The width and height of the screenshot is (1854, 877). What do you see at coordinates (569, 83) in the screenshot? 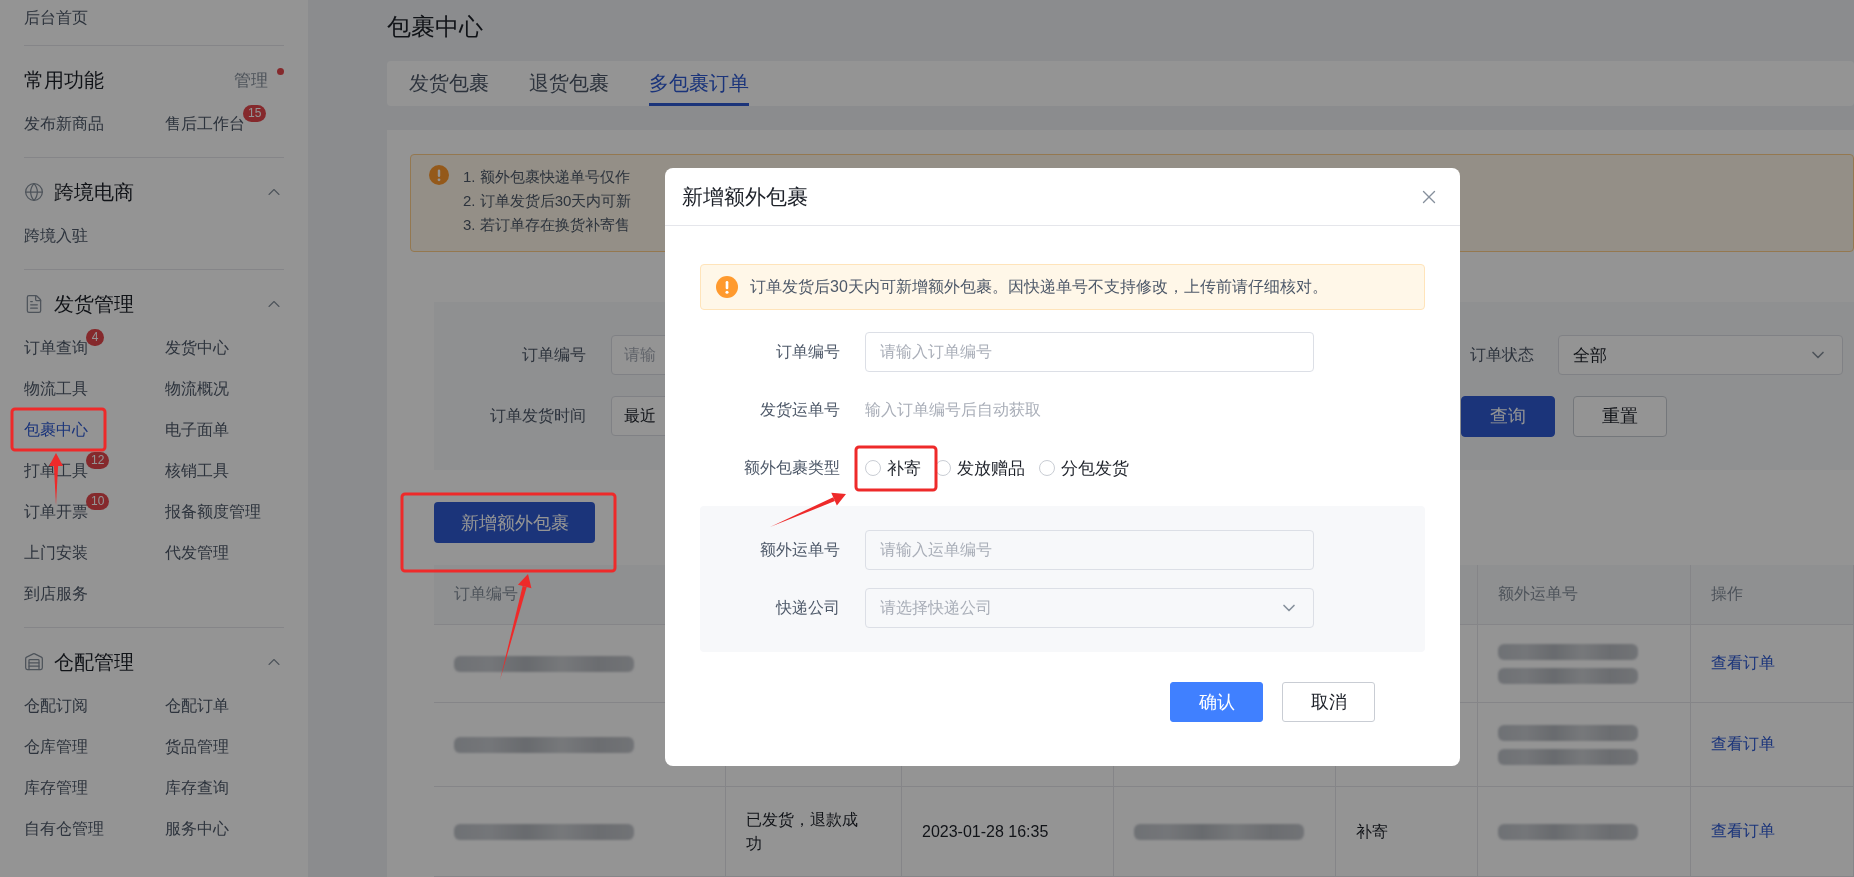
I see `tab: 退货包裹` at bounding box center [569, 83].